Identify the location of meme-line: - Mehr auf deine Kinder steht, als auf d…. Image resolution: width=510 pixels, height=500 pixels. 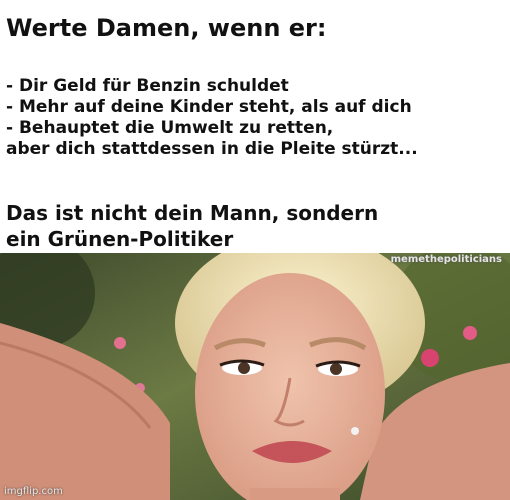
(209, 107).